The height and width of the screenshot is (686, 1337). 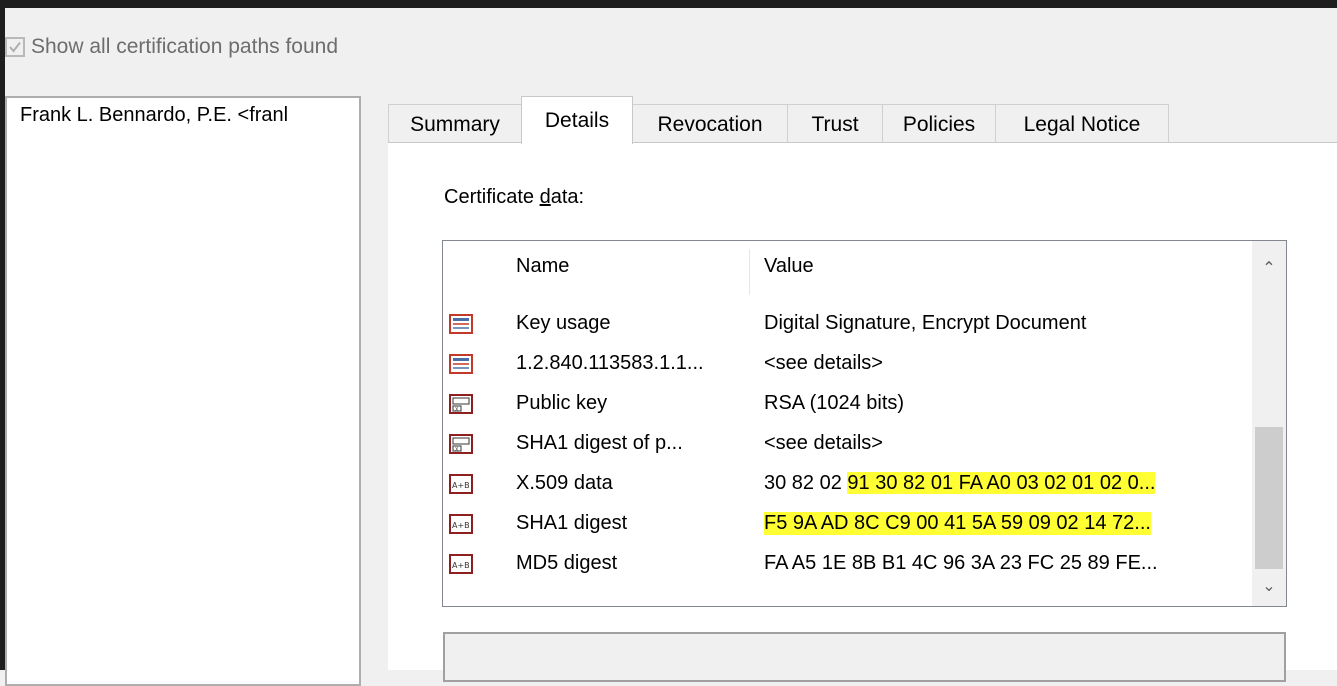 What do you see at coordinates (1082, 124) in the screenshot?
I see `tab-legal-notice: Legal Notice` at bounding box center [1082, 124].